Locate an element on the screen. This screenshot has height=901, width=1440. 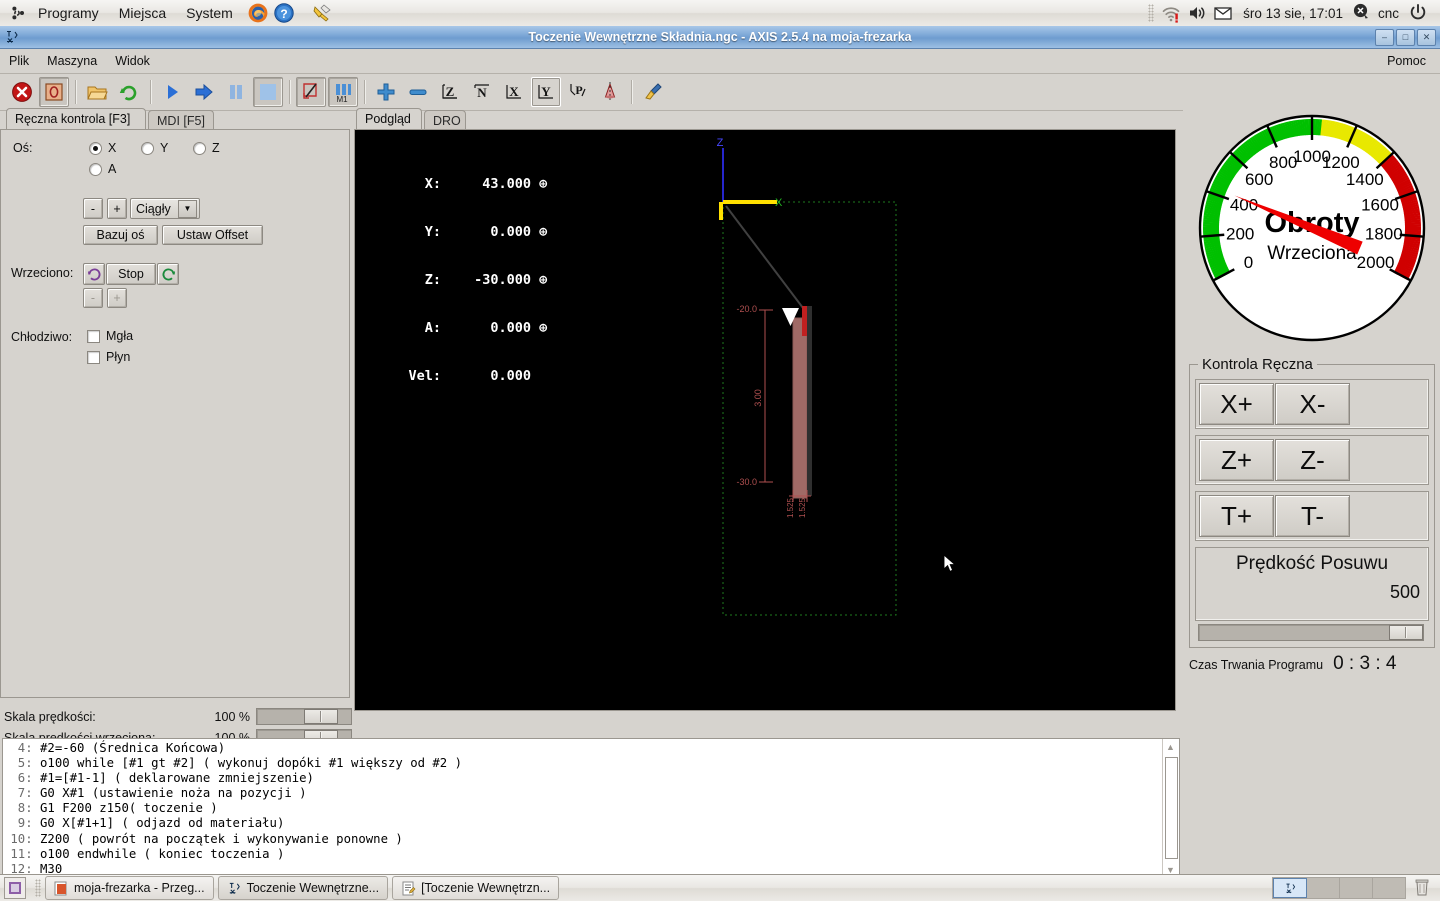
override-slider-thumb is located at coordinates (321, 716).